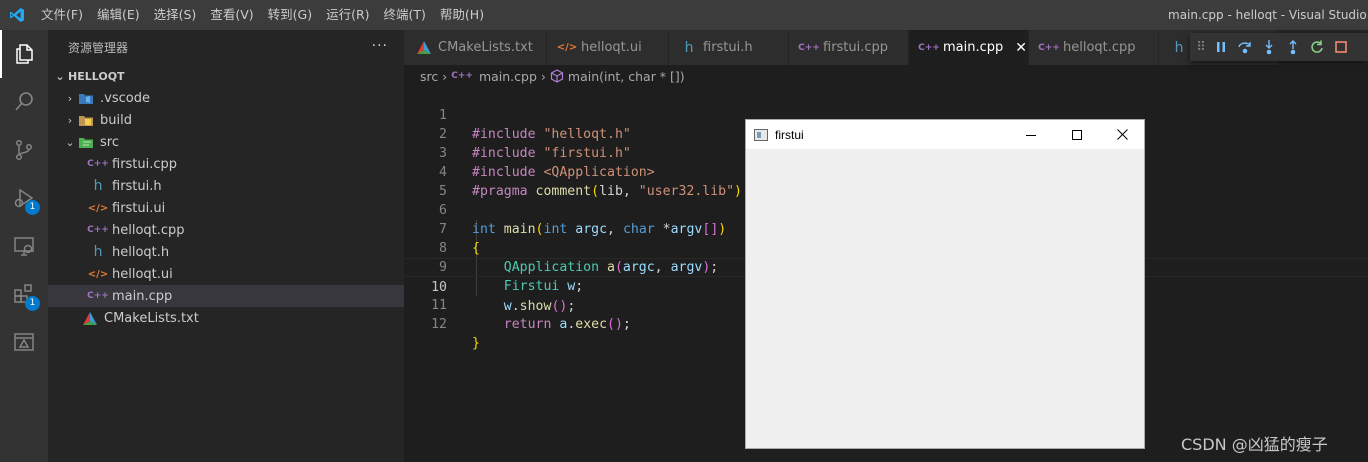 This screenshot has width=1368, height=462. Describe the element at coordinates (226, 47) in the screenshot. I see `explorer-header: 资源管理器 ···` at that location.